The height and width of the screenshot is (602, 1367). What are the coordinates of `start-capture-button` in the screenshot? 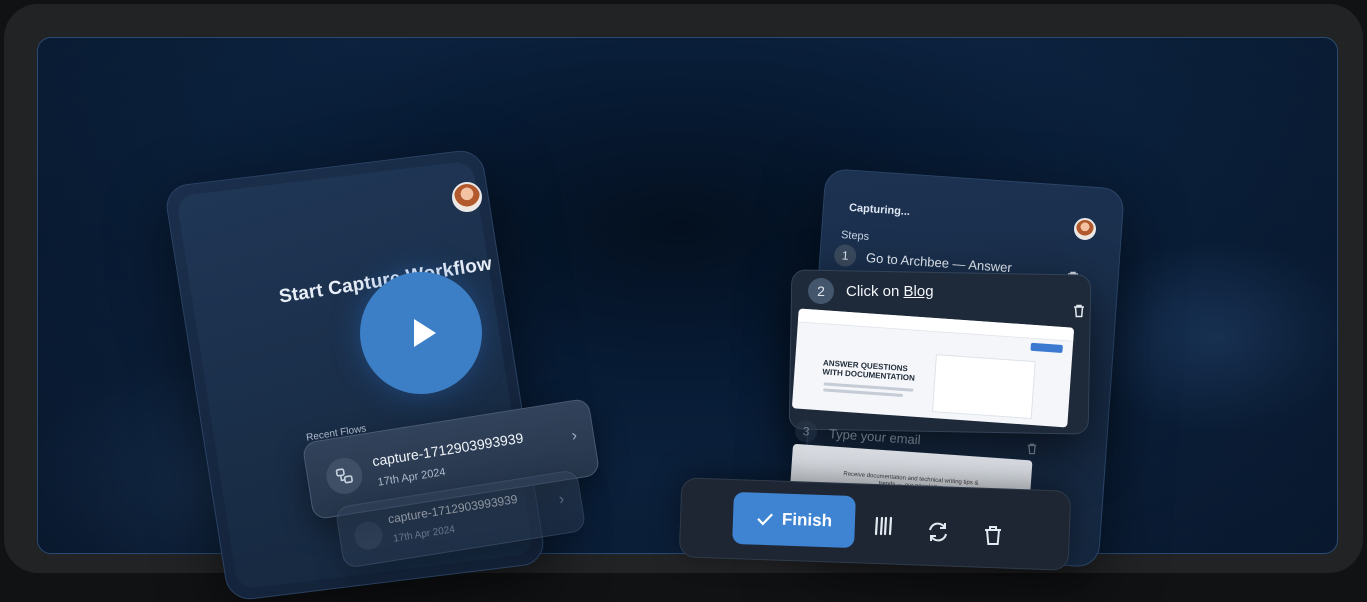 It's located at (421, 333).